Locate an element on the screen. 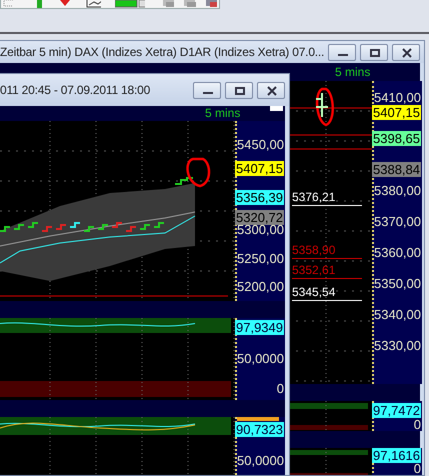 Image resolution: width=429 pixels, height=476 pixels. axis-label: 5370,00 is located at coordinates (397, 221).